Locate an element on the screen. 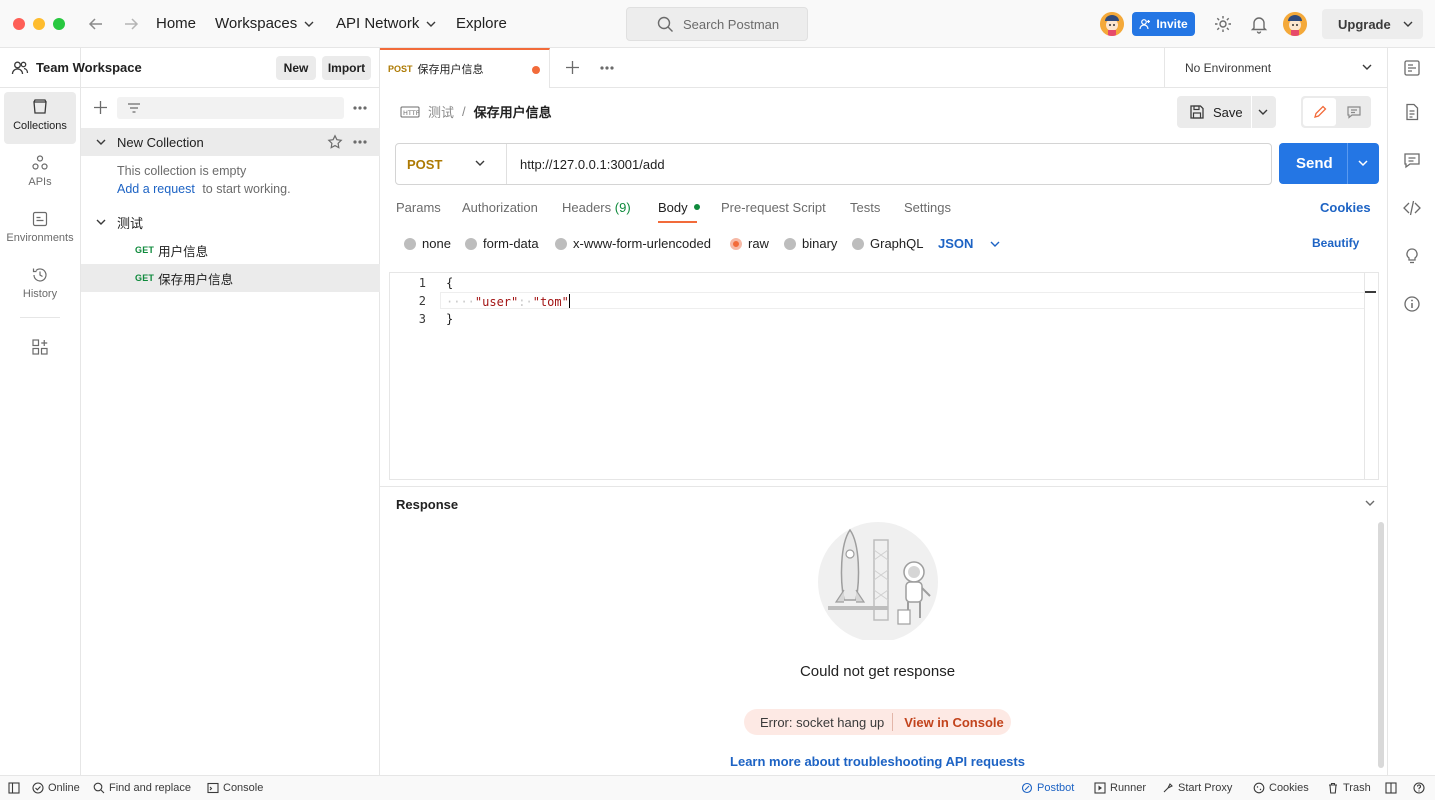 The width and height of the screenshot is (1435, 800). breadcrumb-current: 保存用户信息 is located at coordinates (513, 111).